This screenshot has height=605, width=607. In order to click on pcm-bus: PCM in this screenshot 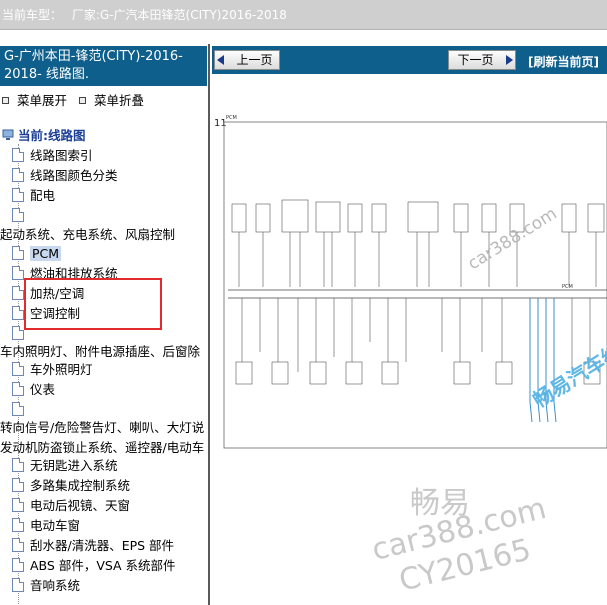, I will do `click(417, 291)`.